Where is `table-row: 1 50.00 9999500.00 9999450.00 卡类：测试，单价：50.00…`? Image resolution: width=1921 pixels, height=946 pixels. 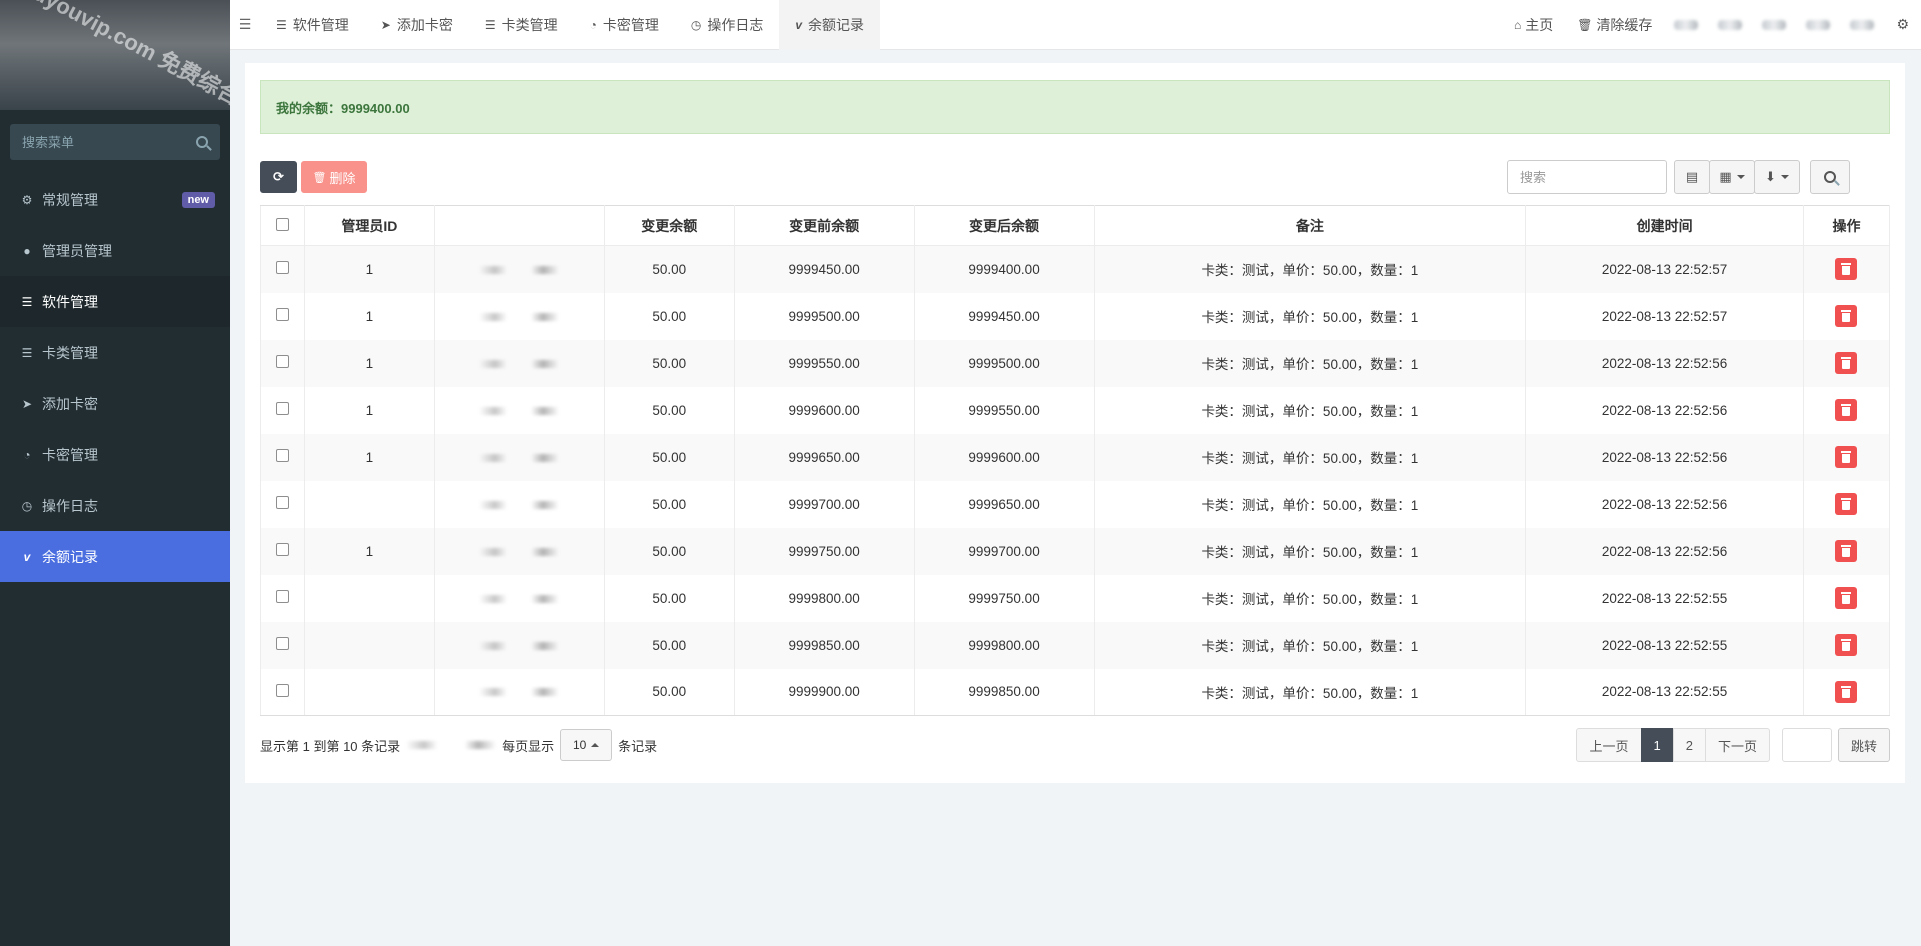
table-row: 1 50.00 9999500.00 9999450.00 卡类：测试，单价：50.00… is located at coordinates (1075, 316).